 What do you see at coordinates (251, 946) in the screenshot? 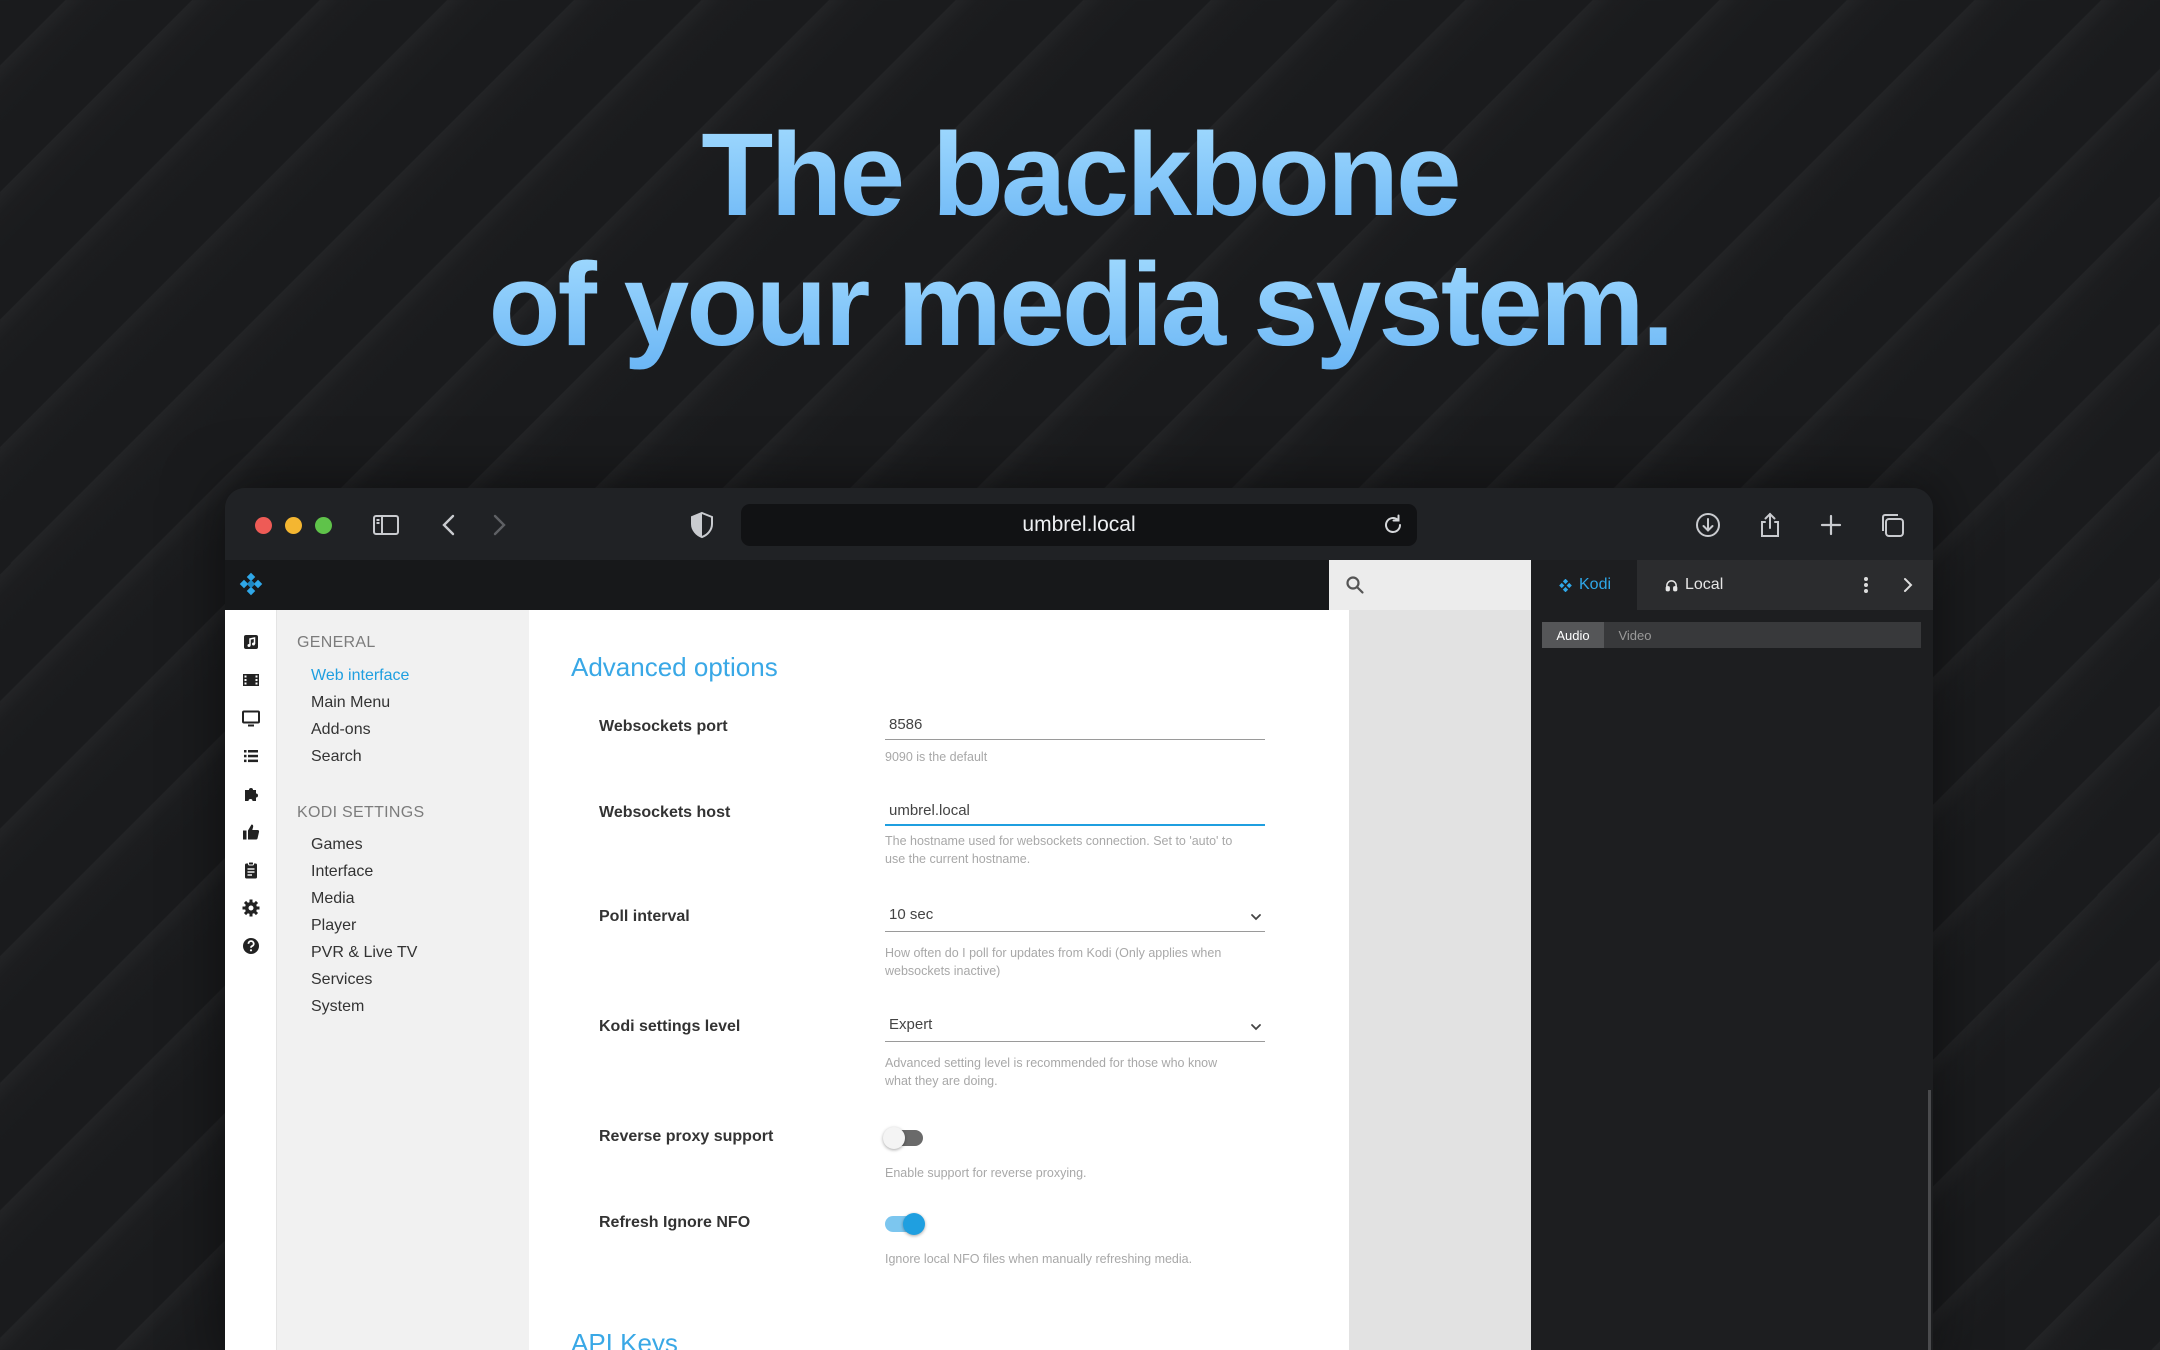
I see `help-icon` at bounding box center [251, 946].